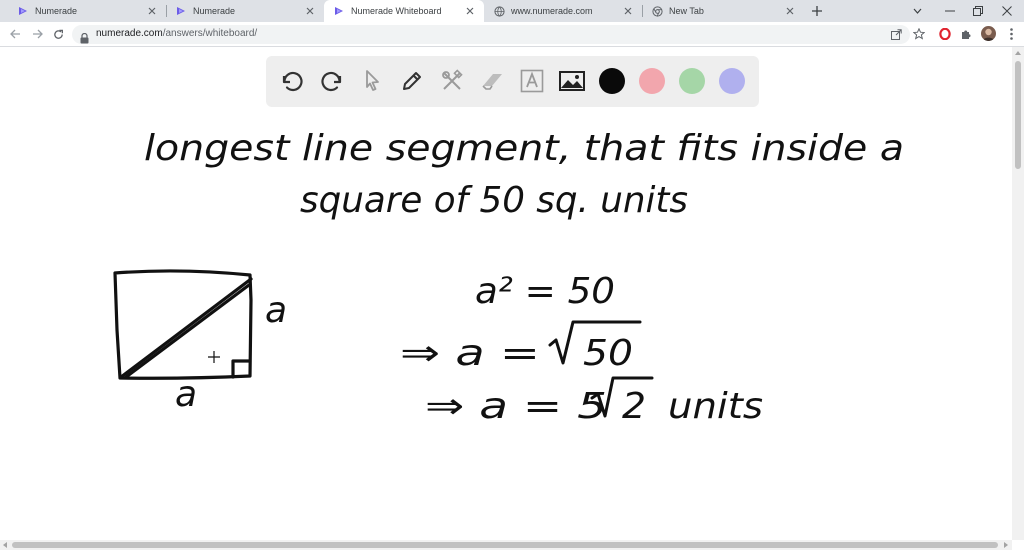 This screenshot has height=550, width=1024. What do you see at coordinates (692, 81) in the screenshot?
I see `color-green-swatch` at bounding box center [692, 81].